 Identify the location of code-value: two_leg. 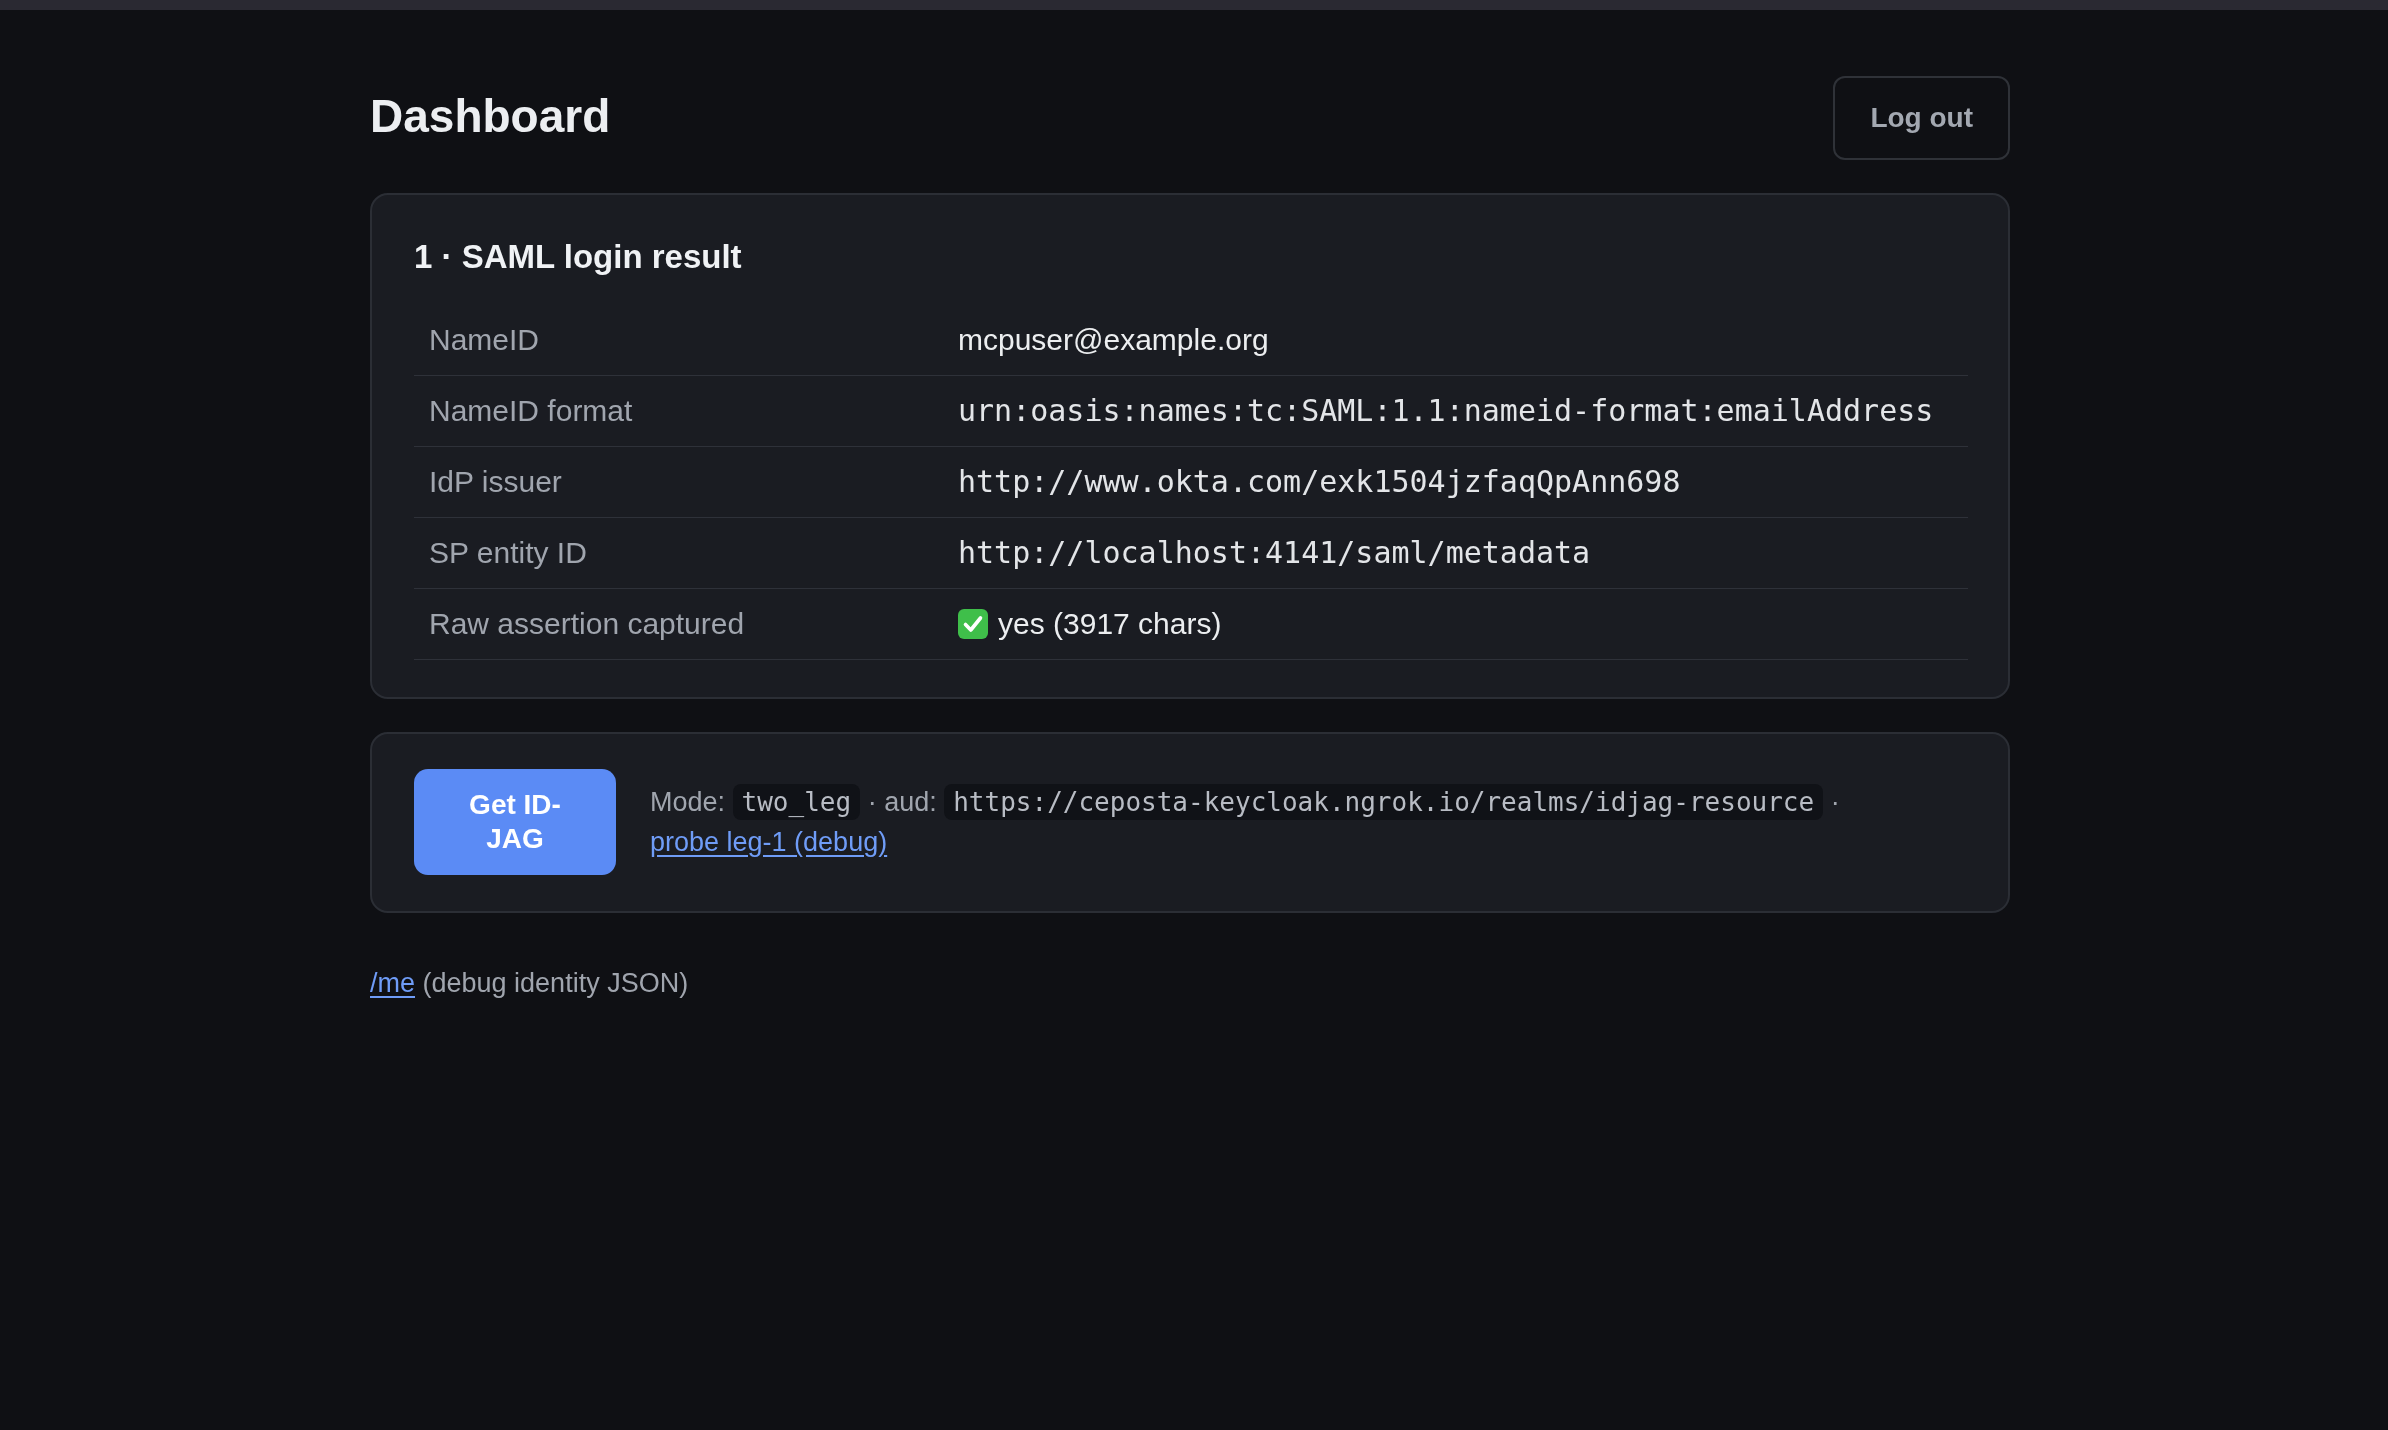
(796, 802).